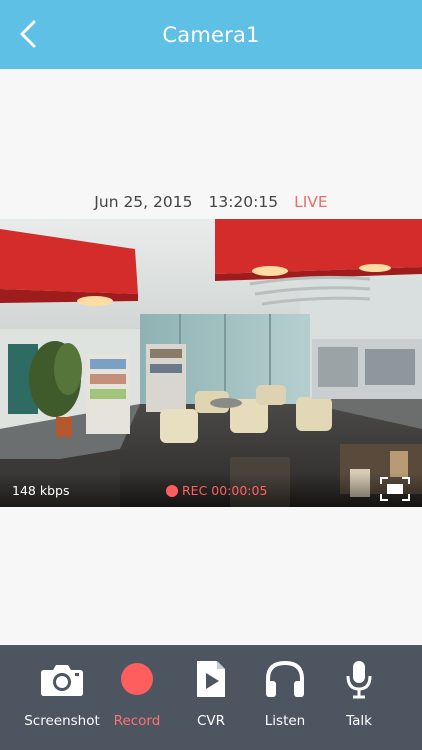 This screenshot has width=422, height=750. What do you see at coordinates (285, 678) in the screenshot?
I see `headphones-icon` at bounding box center [285, 678].